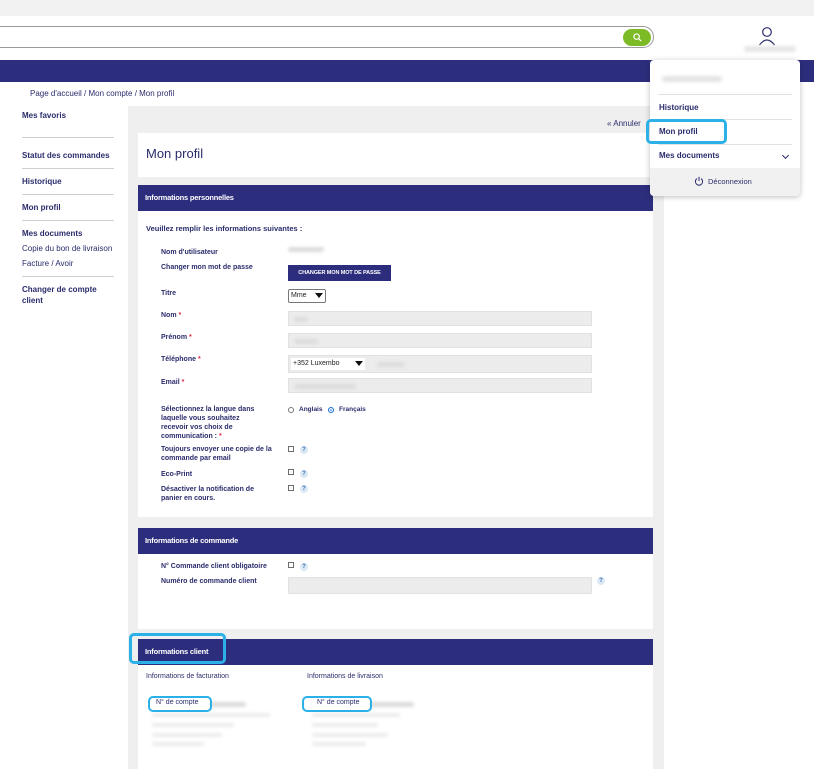 The width and height of the screenshot is (814, 769). Describe the element at coordinates (725, 94) in the screenshot. I see `user-menu-divider` at that location.